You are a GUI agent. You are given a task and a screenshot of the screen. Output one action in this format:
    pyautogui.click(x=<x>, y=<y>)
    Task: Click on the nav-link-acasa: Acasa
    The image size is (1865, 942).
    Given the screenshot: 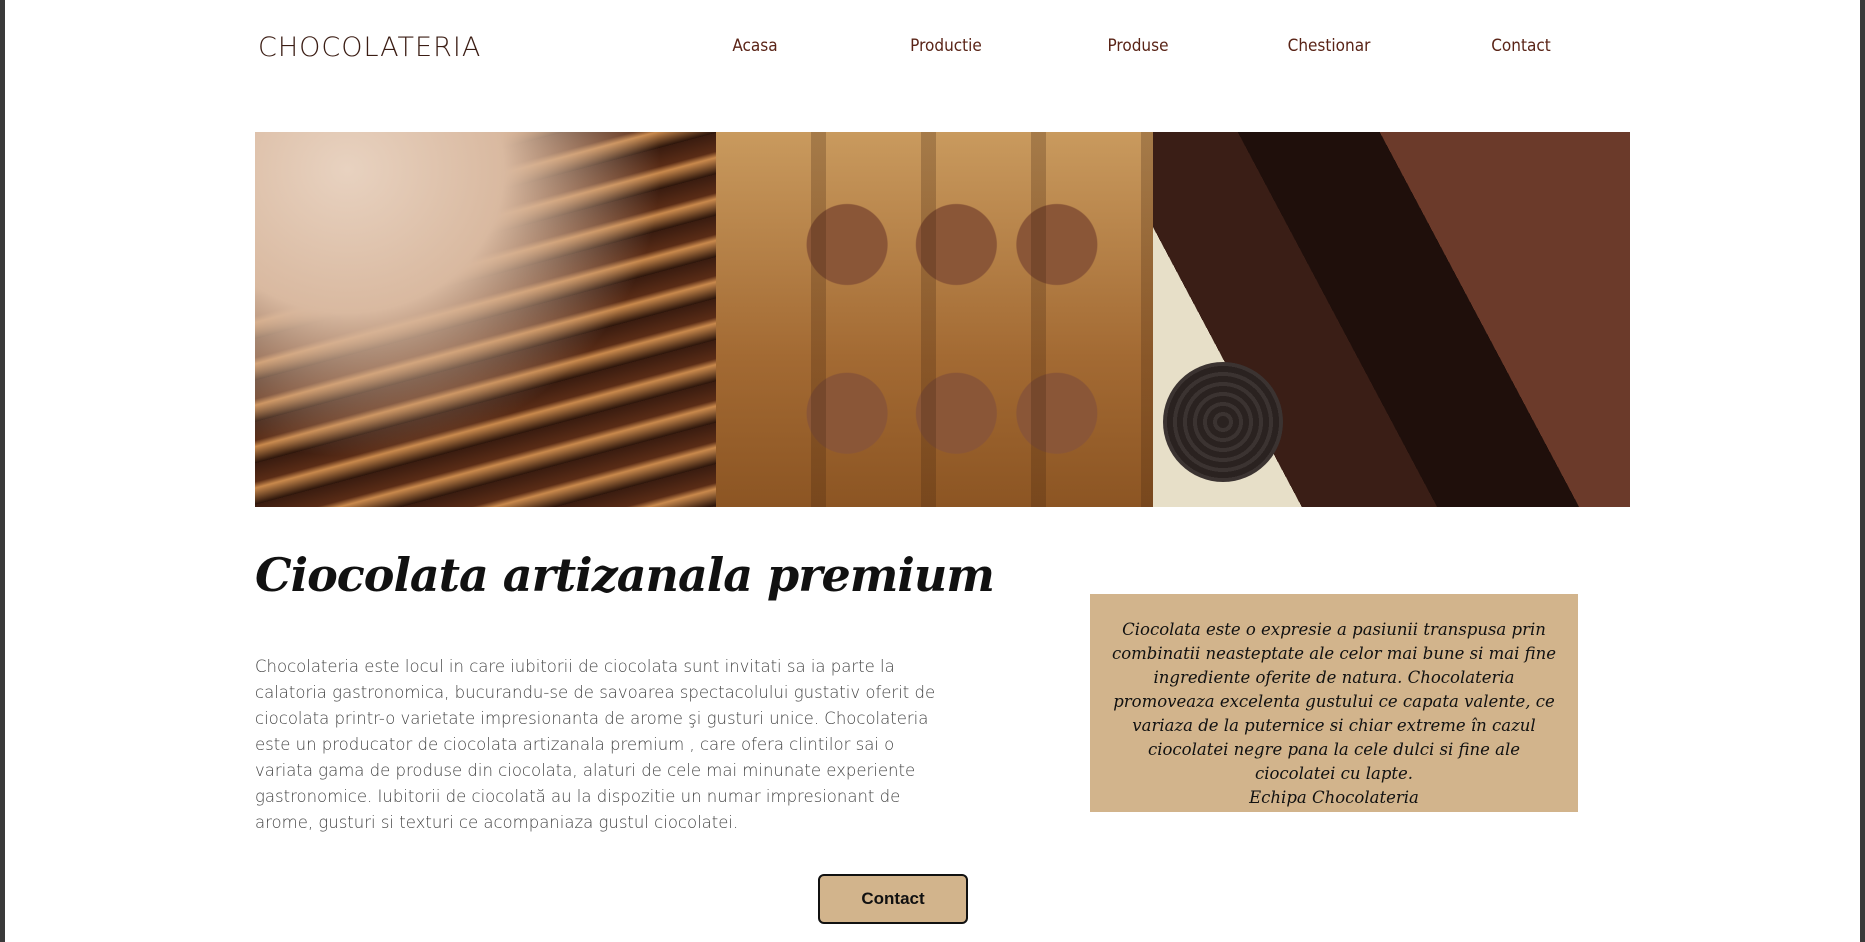 What is the action you would take?
    pyautogui.click(x=754, y=46)
    